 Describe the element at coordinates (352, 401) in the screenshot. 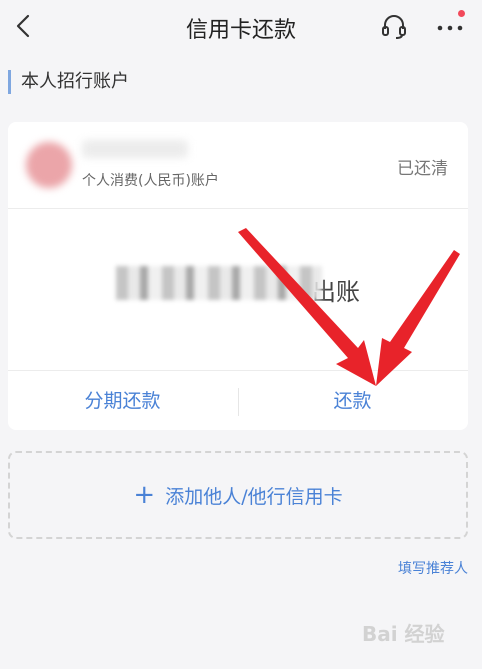

I see `repay-button: 还款` at that location.